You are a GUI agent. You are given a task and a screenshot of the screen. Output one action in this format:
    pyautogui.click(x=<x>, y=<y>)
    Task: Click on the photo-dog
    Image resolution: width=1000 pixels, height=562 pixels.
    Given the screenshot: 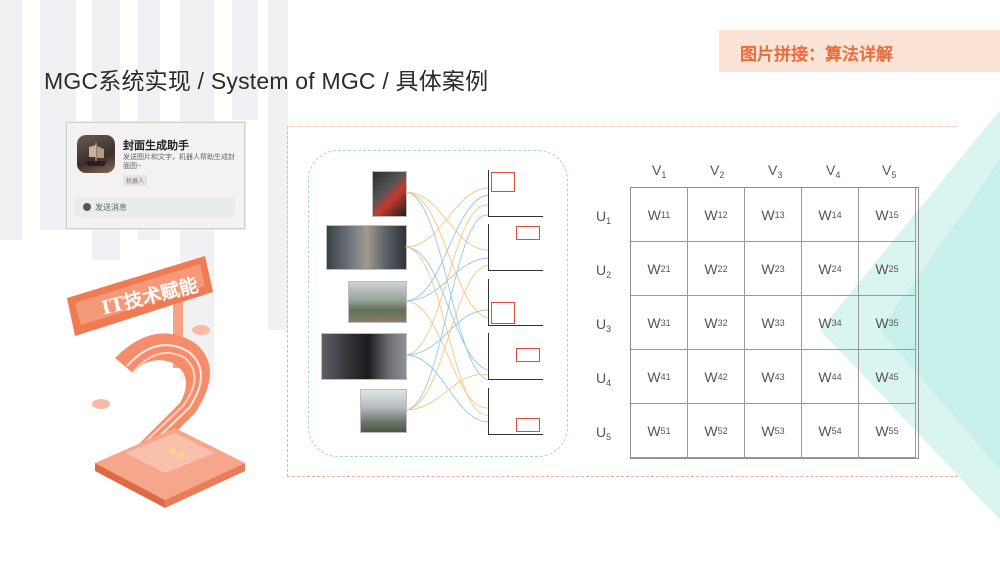 What is the action you would take?
    pyautogui.click(x=364, y=356)
    